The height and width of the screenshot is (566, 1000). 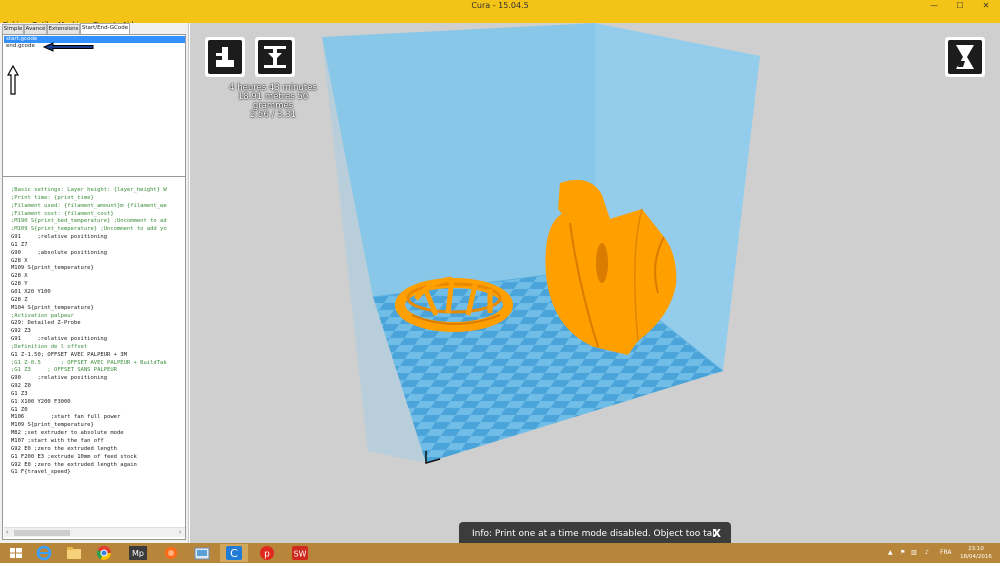 What do you see at coordinates (41, 401) in the screenshot?
I see `gcode-line: G1 X100 Y200 F3000` at bounding box center [41, 401].